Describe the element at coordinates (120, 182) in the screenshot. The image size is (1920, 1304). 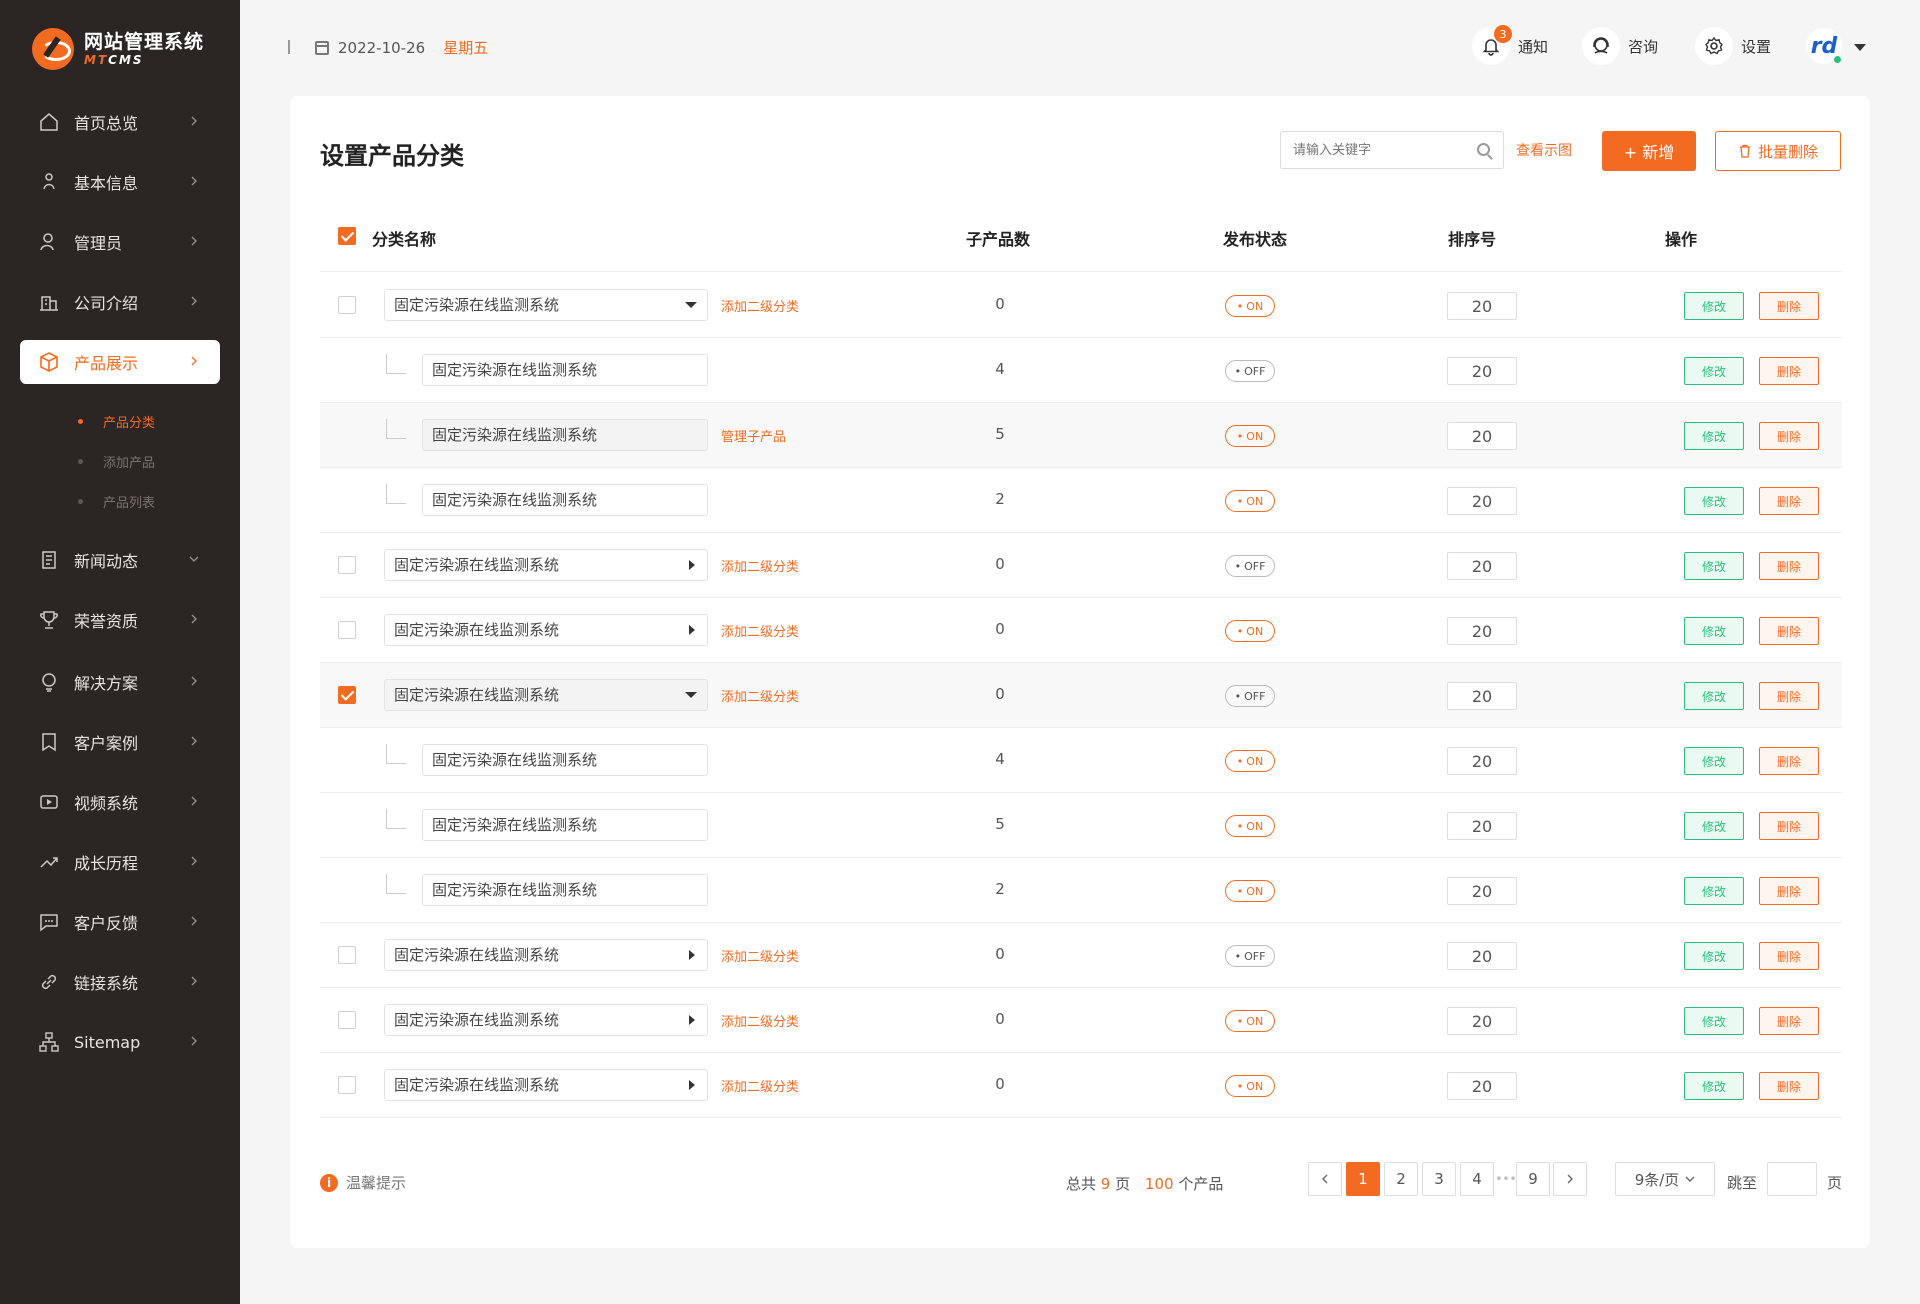
I see `sidebar-item-1: 基本信息` at that location.